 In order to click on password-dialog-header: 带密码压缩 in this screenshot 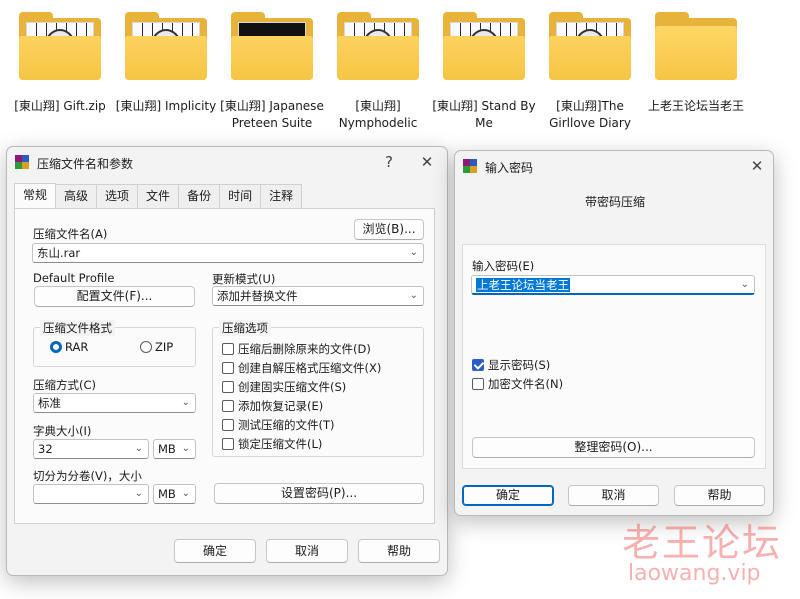, I will do `click(615, 202)`.